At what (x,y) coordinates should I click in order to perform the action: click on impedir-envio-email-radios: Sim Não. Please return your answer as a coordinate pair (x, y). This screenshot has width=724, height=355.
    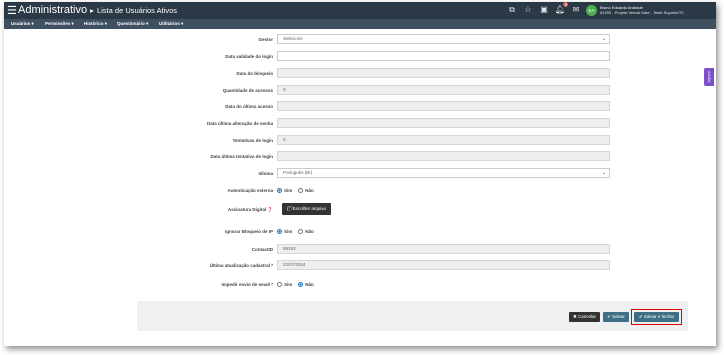
    Looking at the image, I should click on (298, 284).